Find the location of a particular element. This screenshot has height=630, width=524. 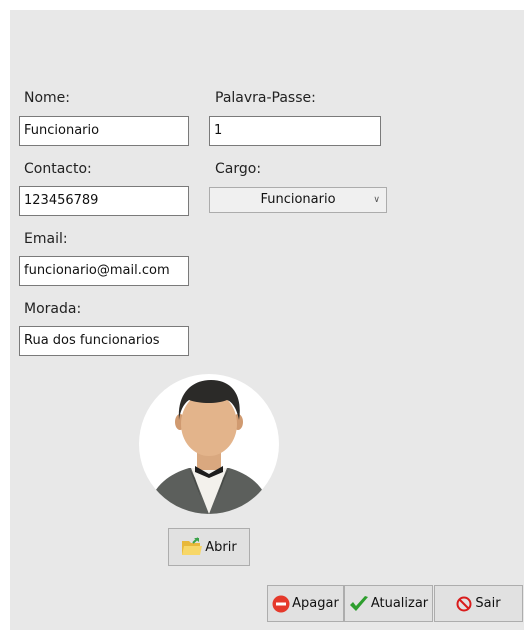

exit-label: Sair is located at coordinates (488, 603).